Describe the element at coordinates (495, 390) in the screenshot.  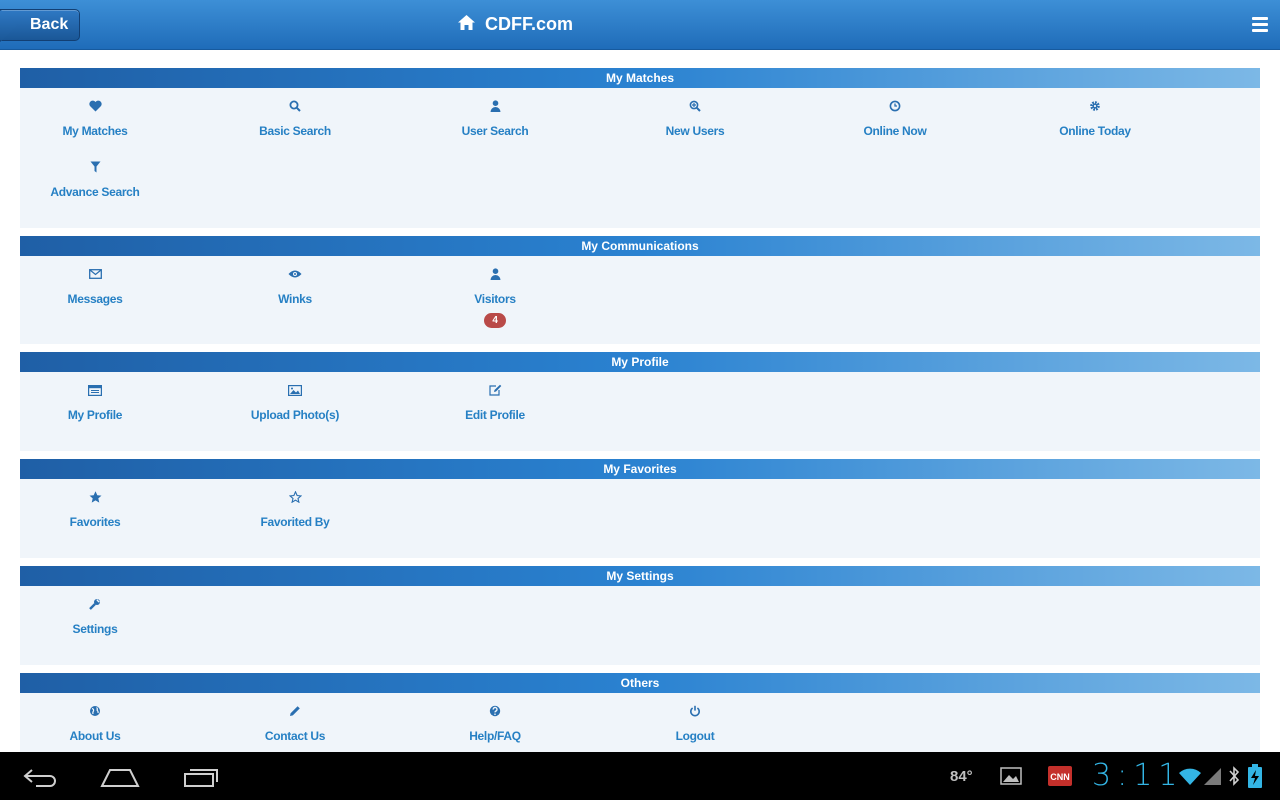
I see `edit-icon` at that location.